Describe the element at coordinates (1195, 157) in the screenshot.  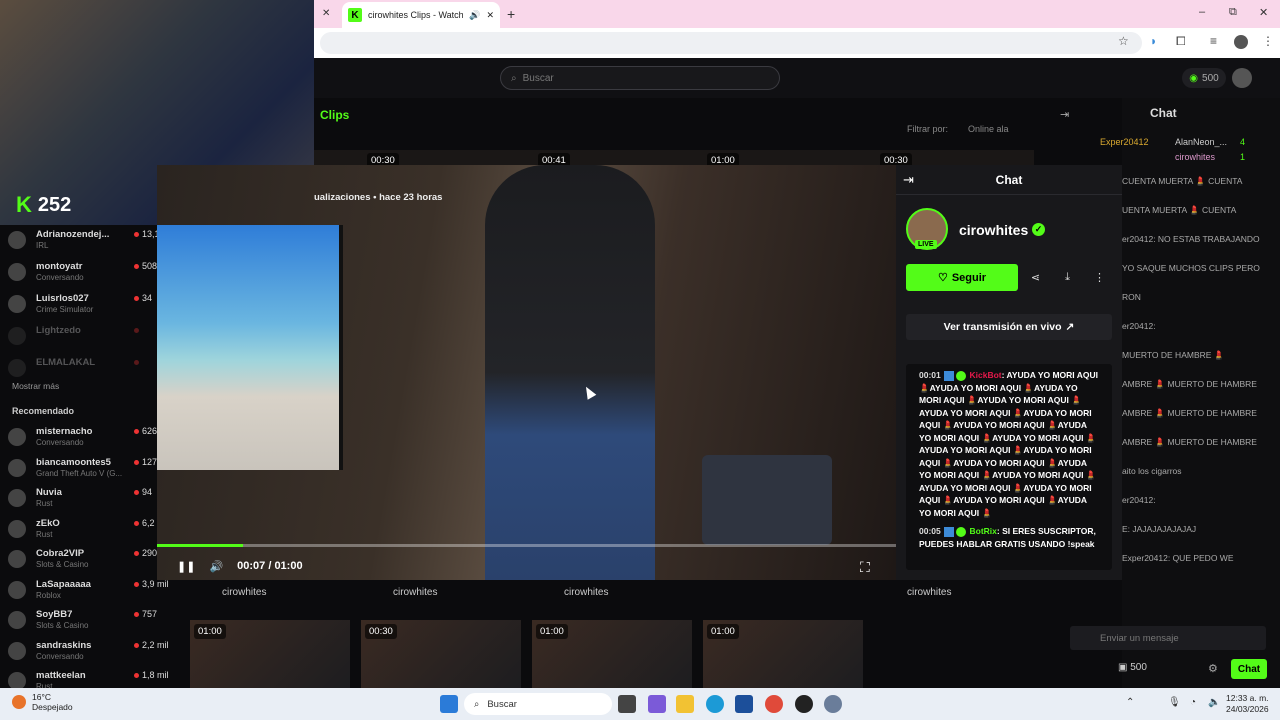
I see `leaderboard-third: cirowhites` at that location.